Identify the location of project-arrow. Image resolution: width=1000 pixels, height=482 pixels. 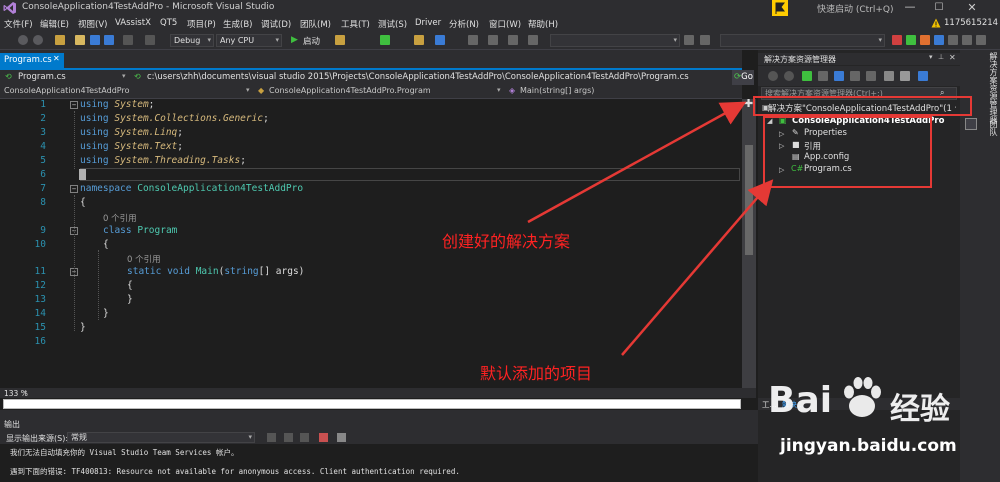
(697, 267).